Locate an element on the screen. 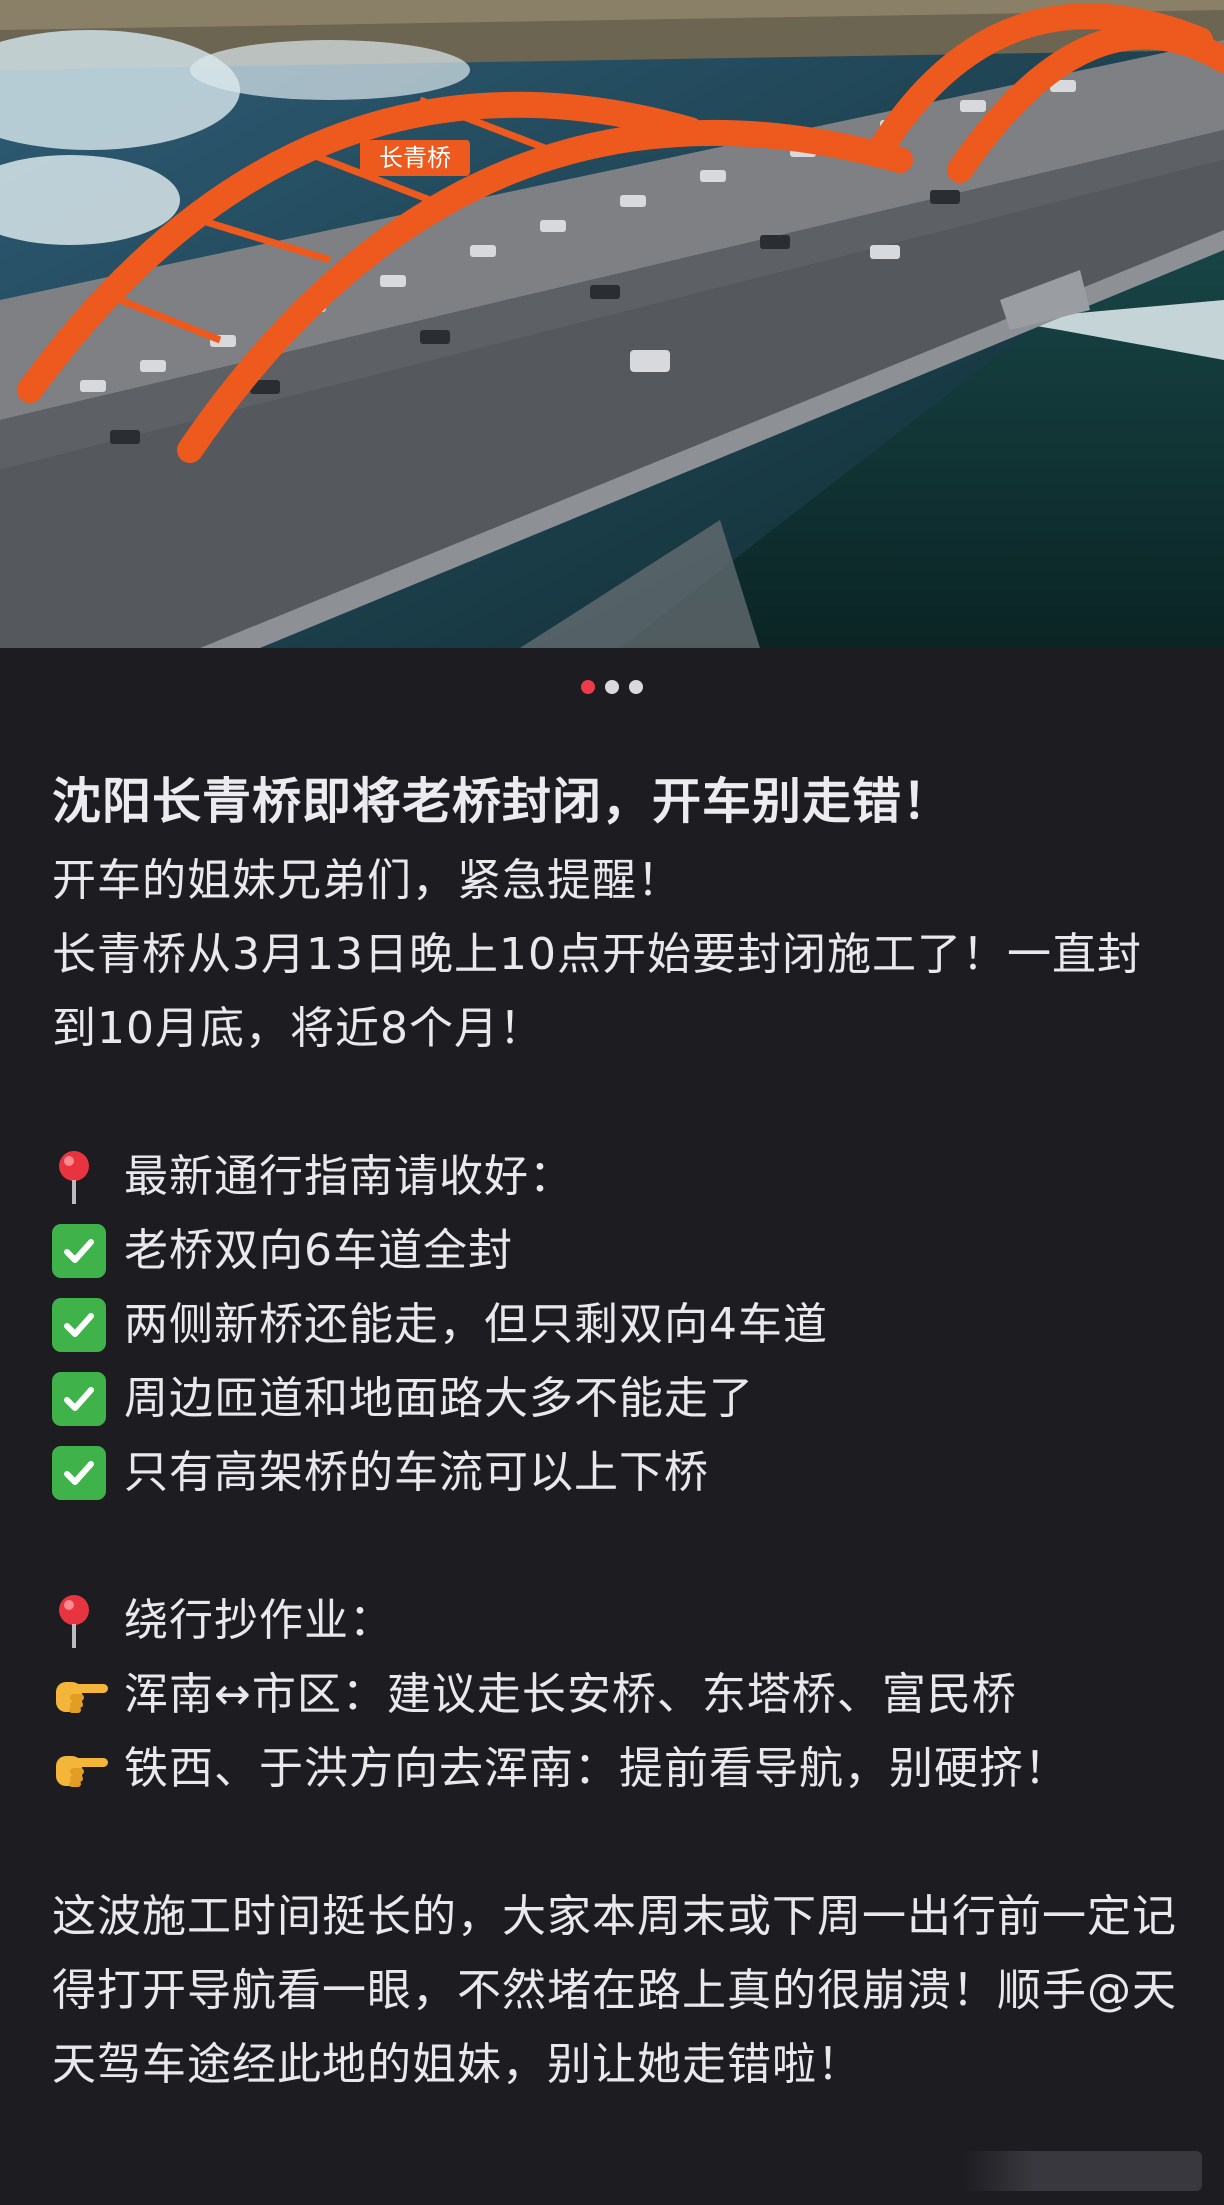 This screenshot has width=1224, height=2205. detour-item: 铁西、于洪方向去浑南：提前看导航，别硬挤！ is located at coordinates (617, 1769).